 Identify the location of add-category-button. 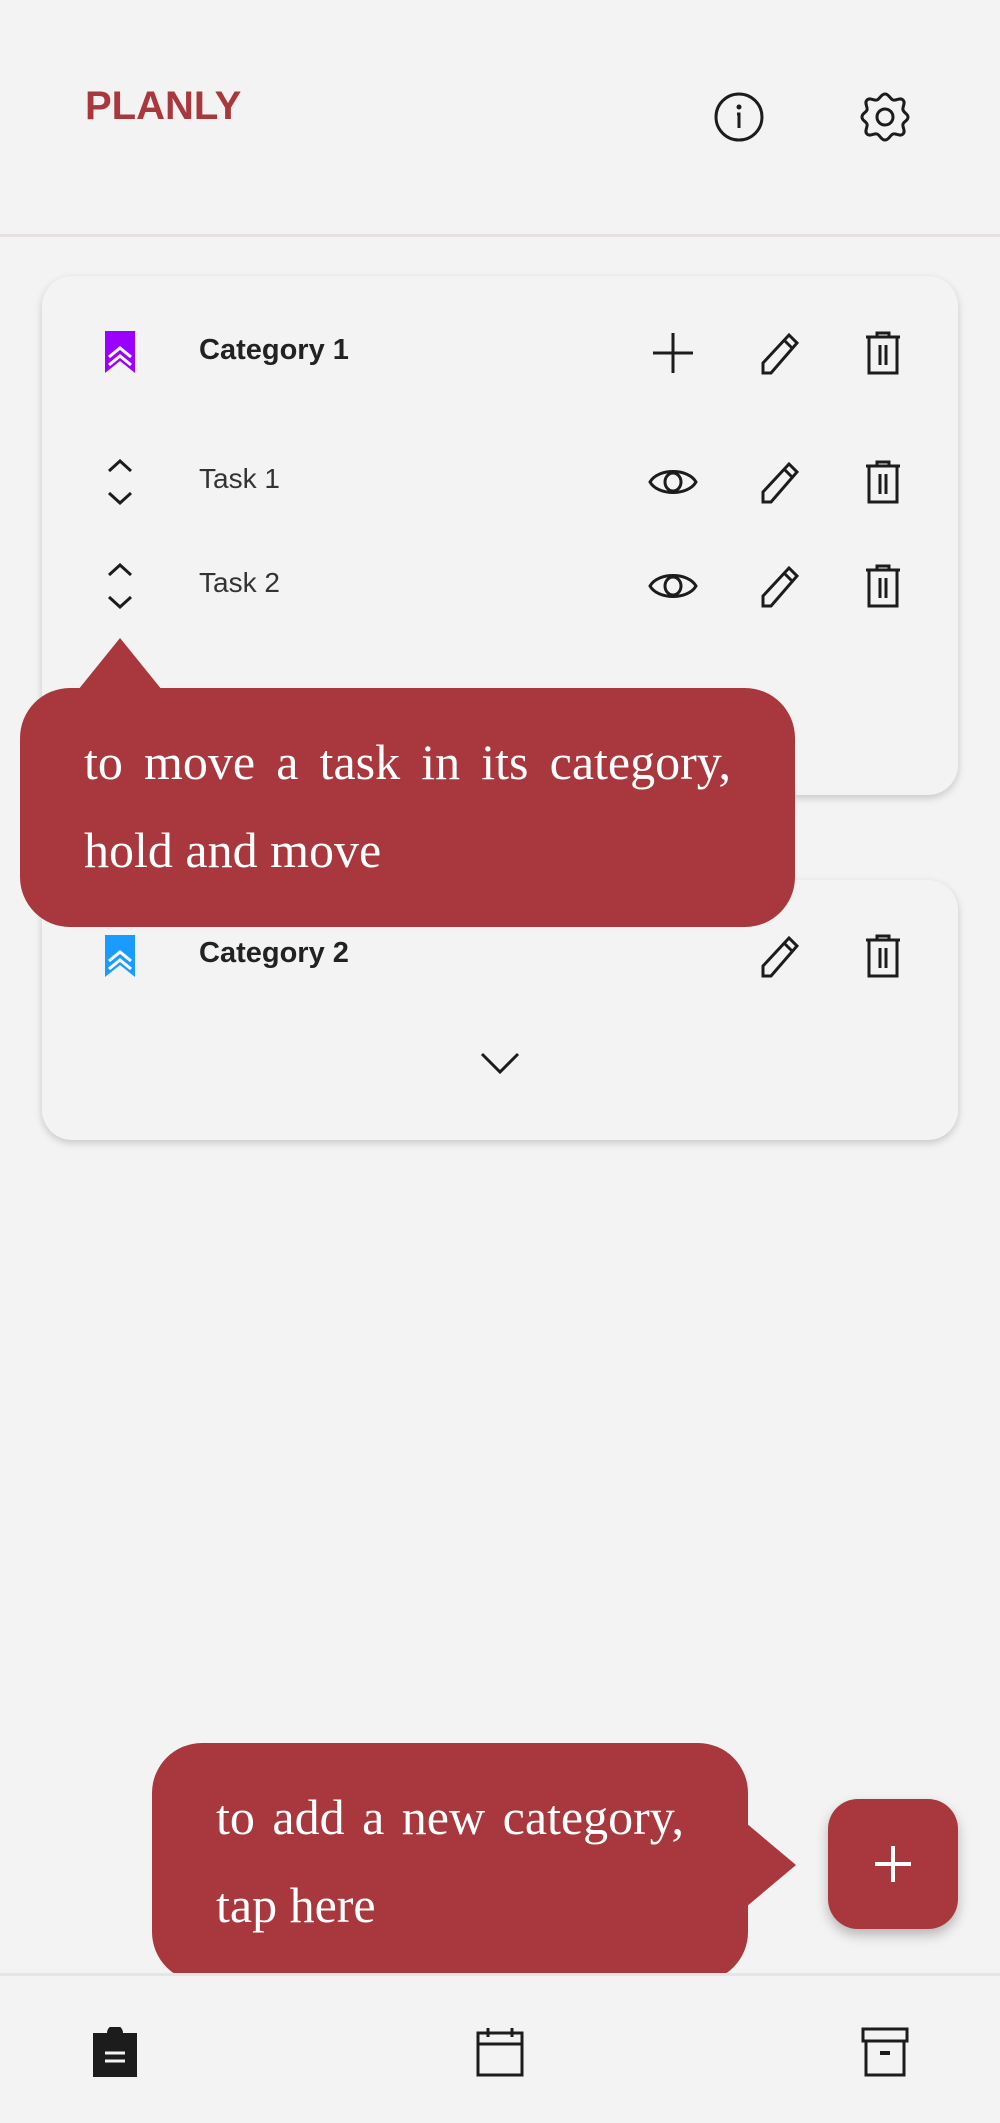
(893, 1864).